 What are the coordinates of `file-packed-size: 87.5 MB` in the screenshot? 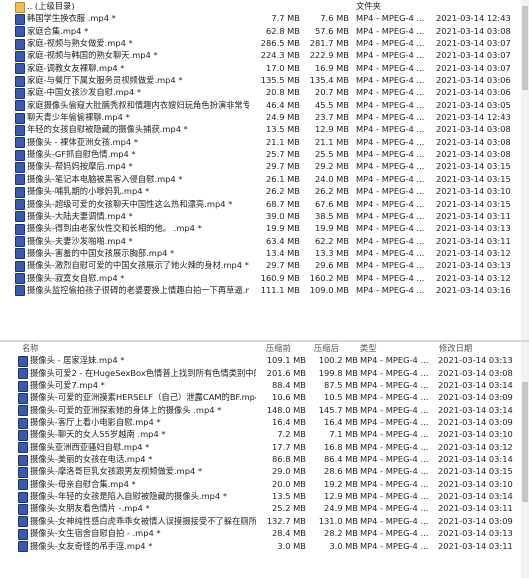 It's located at (341, 385).